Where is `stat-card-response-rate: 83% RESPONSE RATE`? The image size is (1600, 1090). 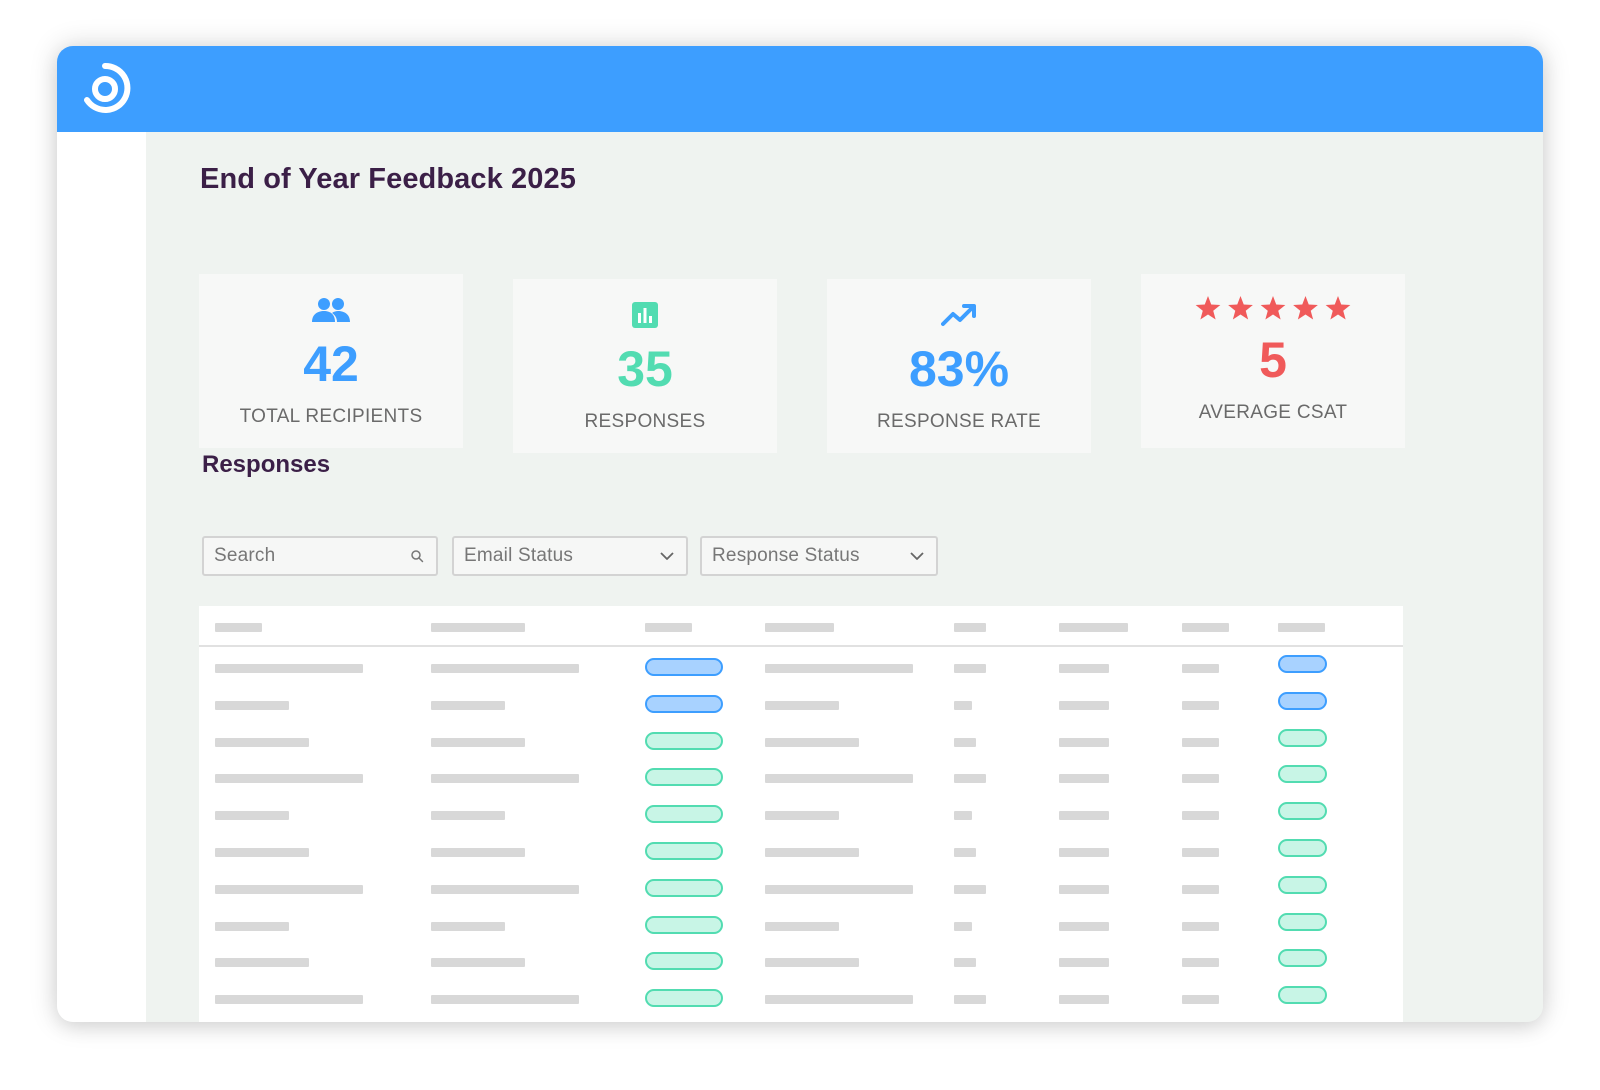 stat-card-response-rate: 83% RESPONSE RATE is located at coordinates (959, 366).